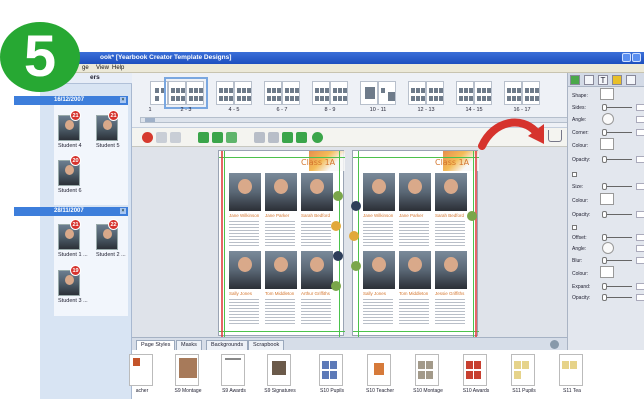 The width and height of the screenshot is (644, 399). What do you see at coordinates (287, 137) in the screenshot?
I see `arrow-left-icon` at bounding box center [287, 137].